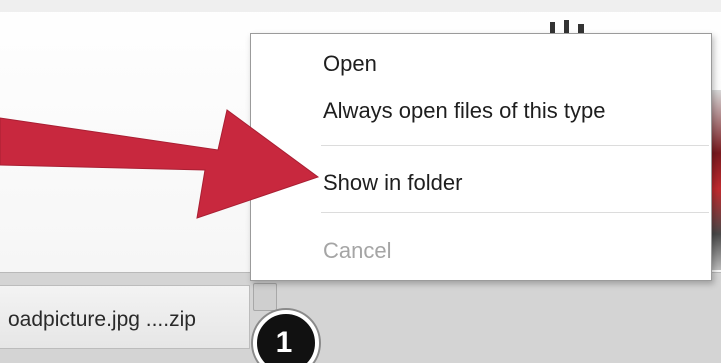 The width and height of the screenshot is (721, 363). Describe the element at coordinates (360, 6) in the screenshot. I see `top-strip` at that location.